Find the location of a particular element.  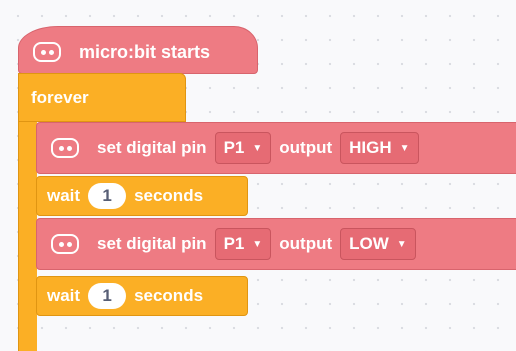

set-digital-pin-block: set digital pin P1 ▼ output LOW ▼ is located at coordinates (276, 244).